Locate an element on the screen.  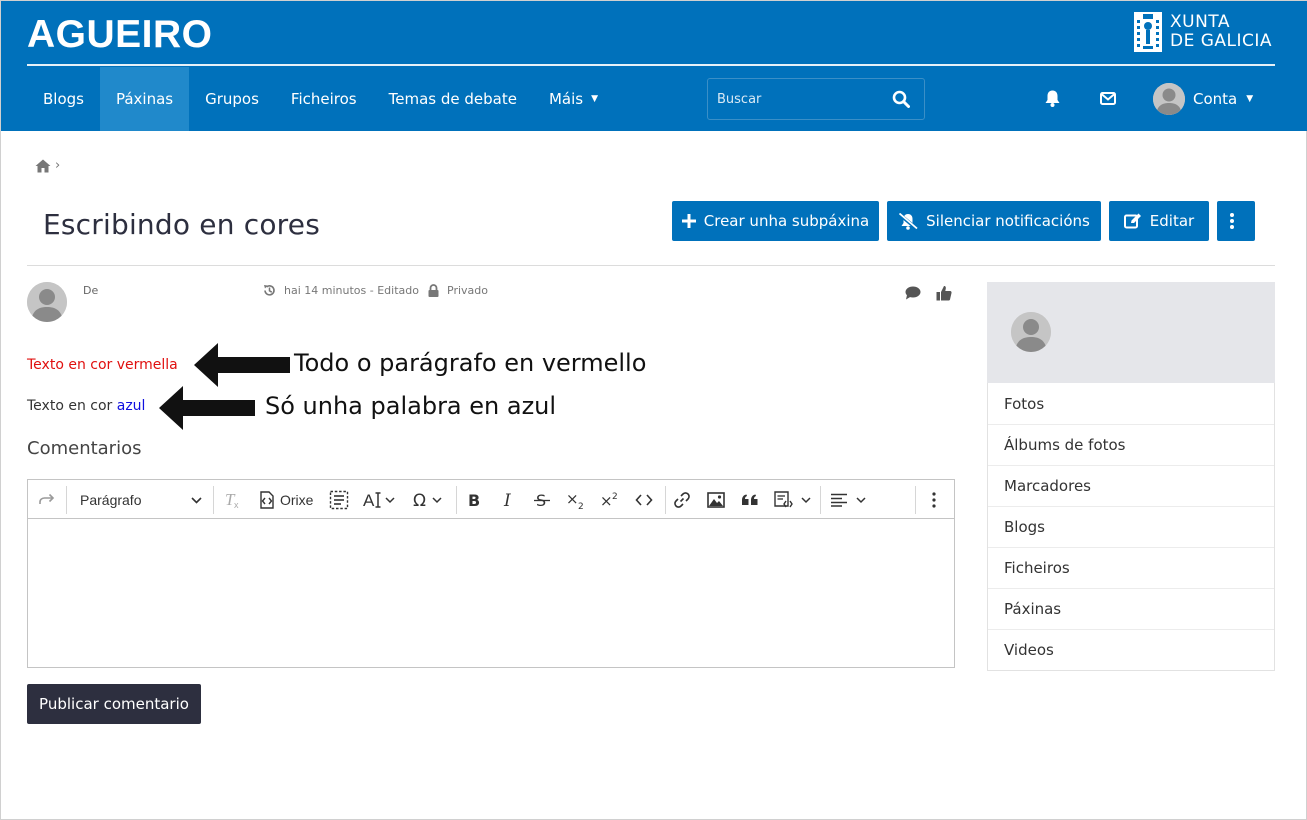
font-size-icon: A is located at coordinates (372, 500).